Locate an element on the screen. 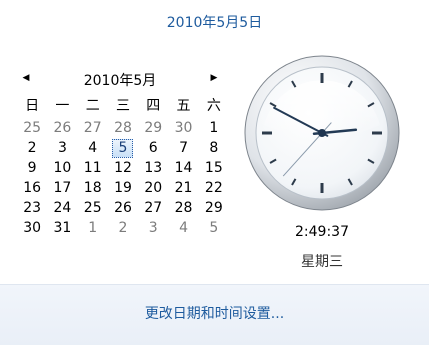 This screenshot has height=345, width=429. calendar-day-prev-month: 29 is located at coordinates (153, 128).